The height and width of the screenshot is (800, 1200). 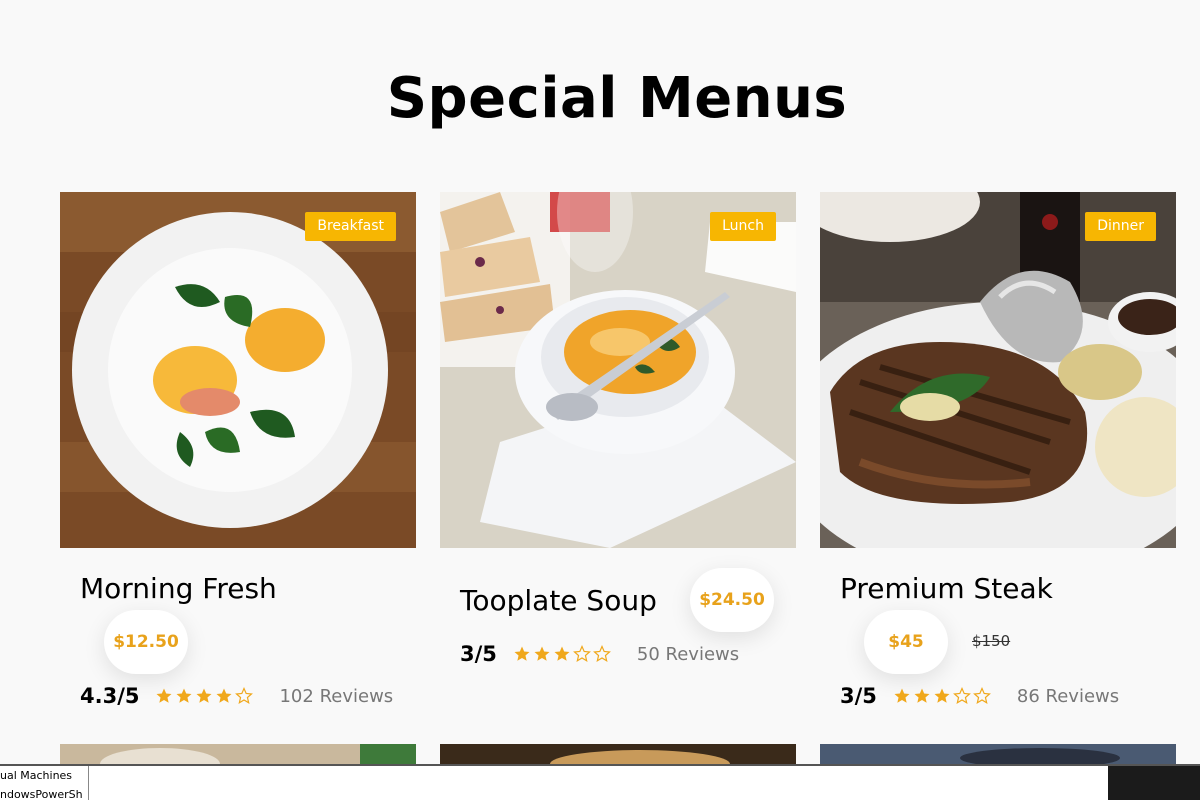 I want to click on steak-image, so click(x=998, y=370).